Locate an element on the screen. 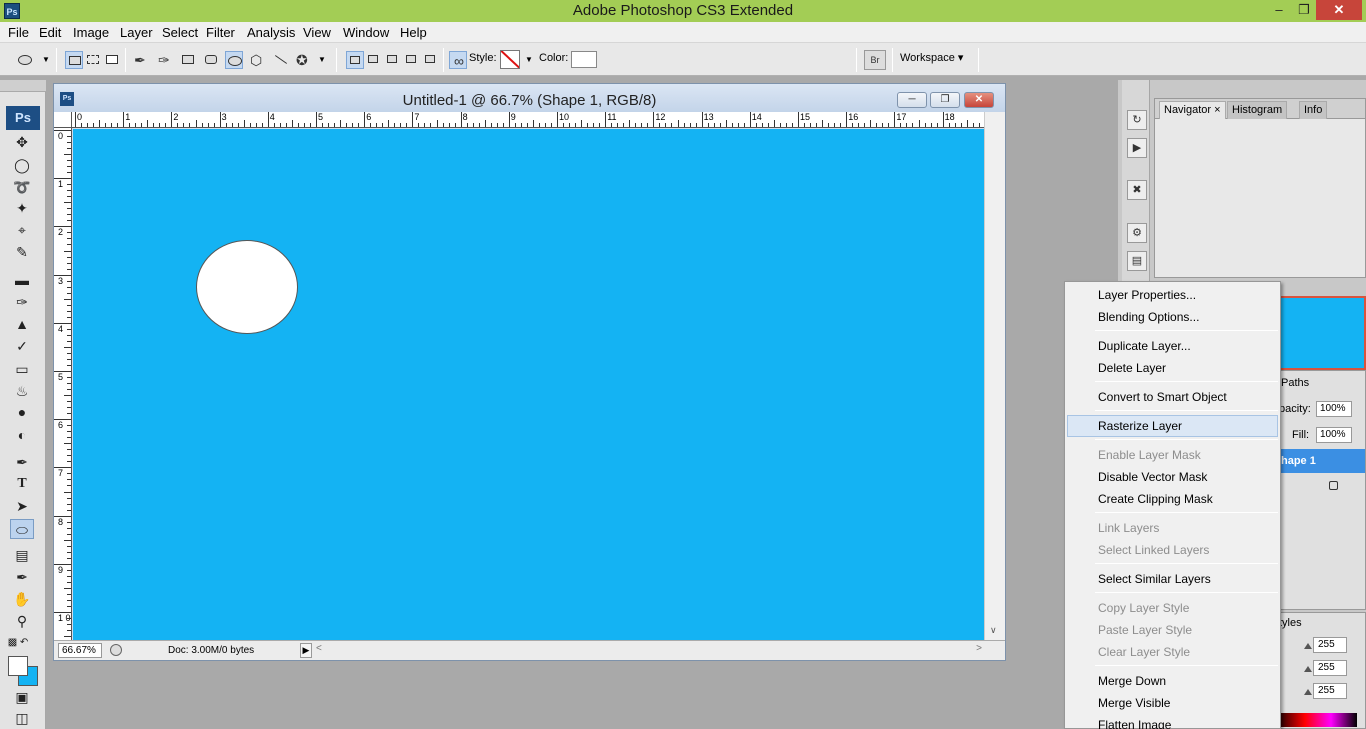  menu-item-flatten-image: Flatten Image is located at coordinates (1172, 721).